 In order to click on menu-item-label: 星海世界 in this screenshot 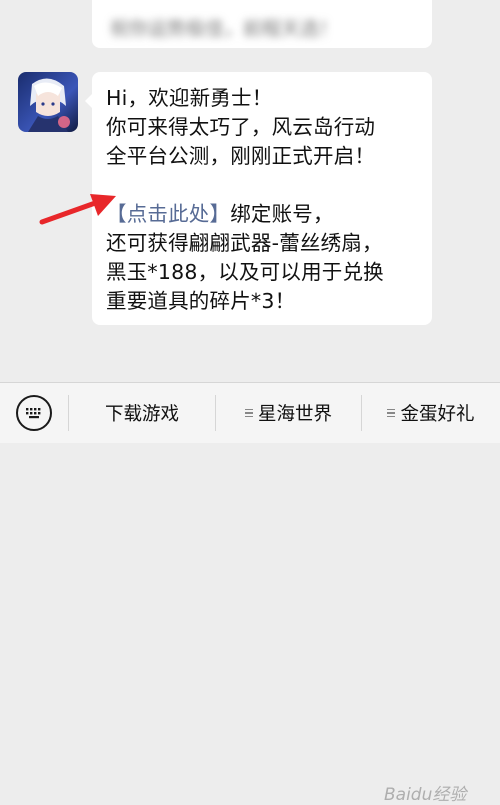, I will do `click(294, 414)`.